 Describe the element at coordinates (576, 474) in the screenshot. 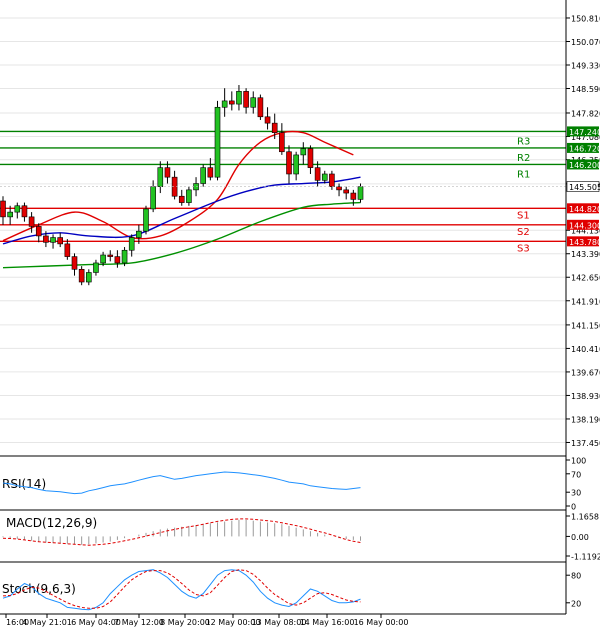

I see `rsi-tick-label: 70` at that location.